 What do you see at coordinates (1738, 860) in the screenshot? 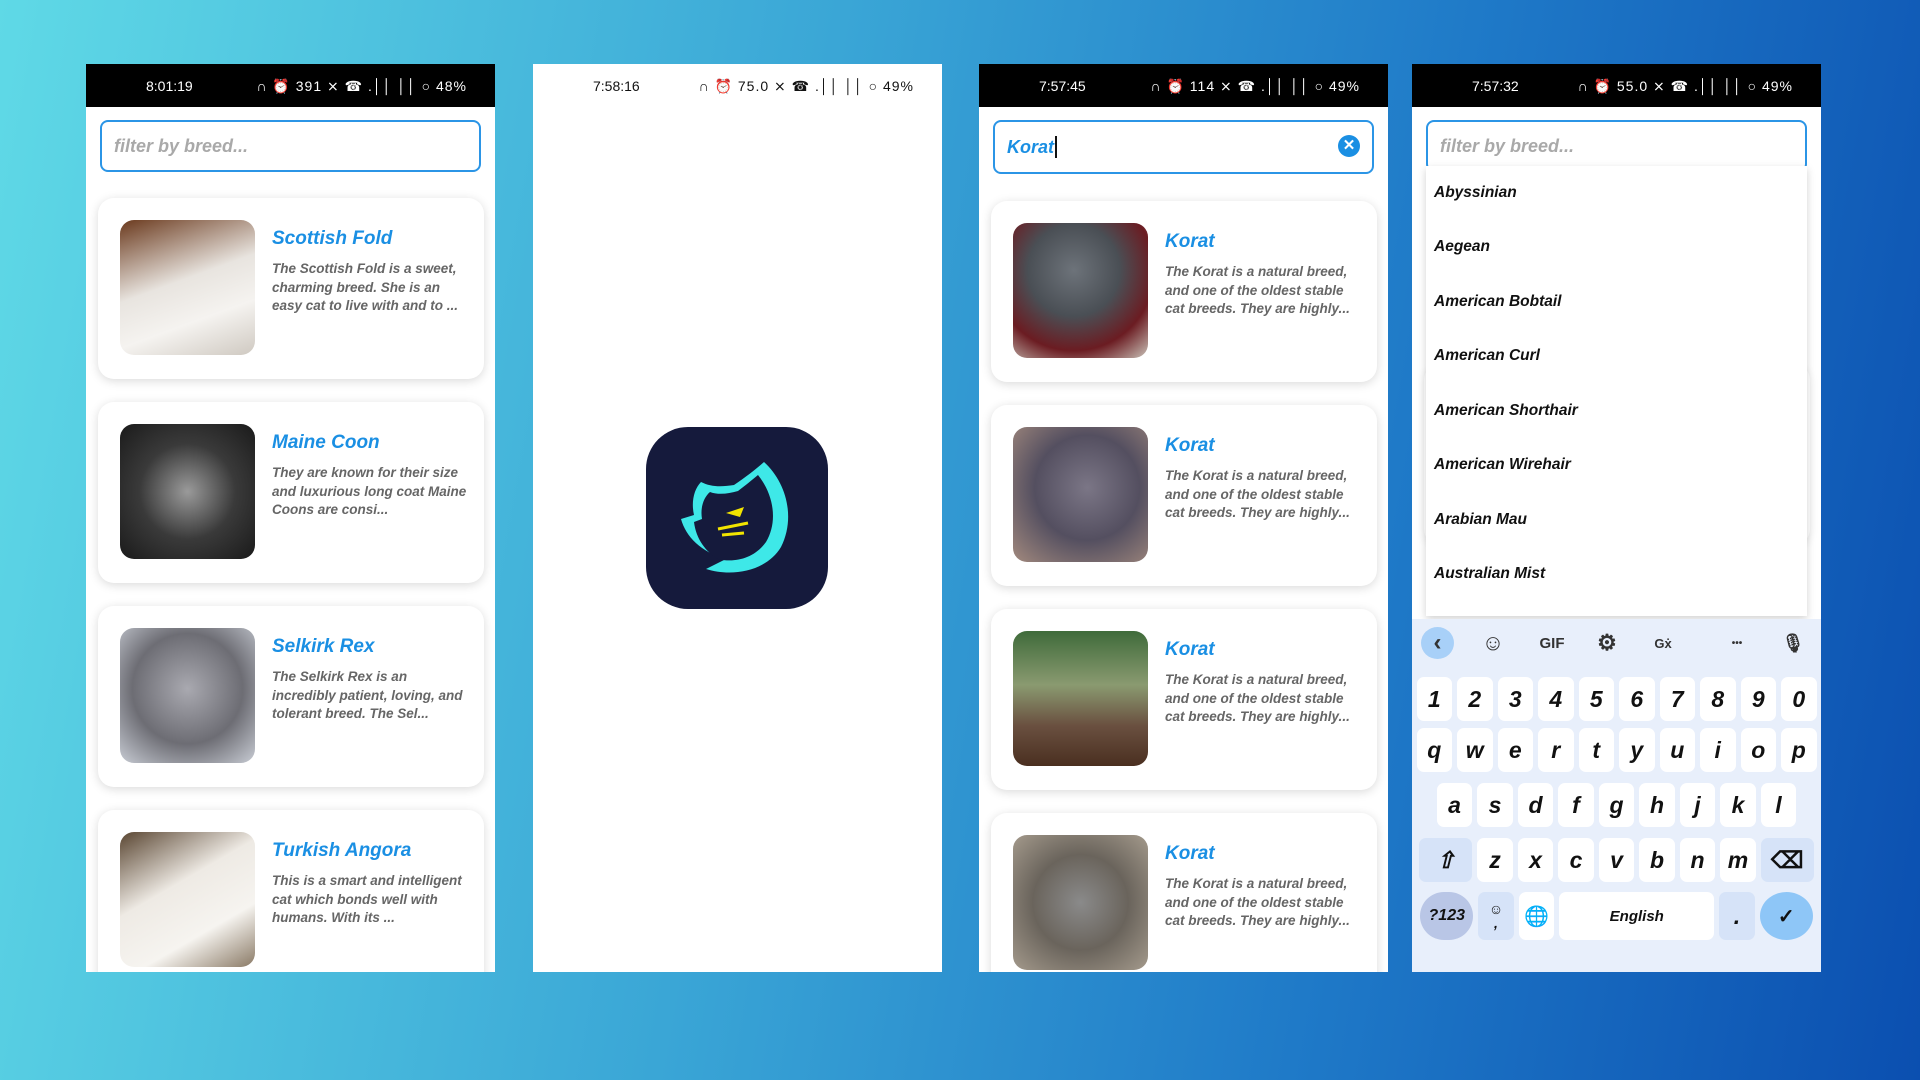
I see `key-m: m` at bounding box center [1738, 860].